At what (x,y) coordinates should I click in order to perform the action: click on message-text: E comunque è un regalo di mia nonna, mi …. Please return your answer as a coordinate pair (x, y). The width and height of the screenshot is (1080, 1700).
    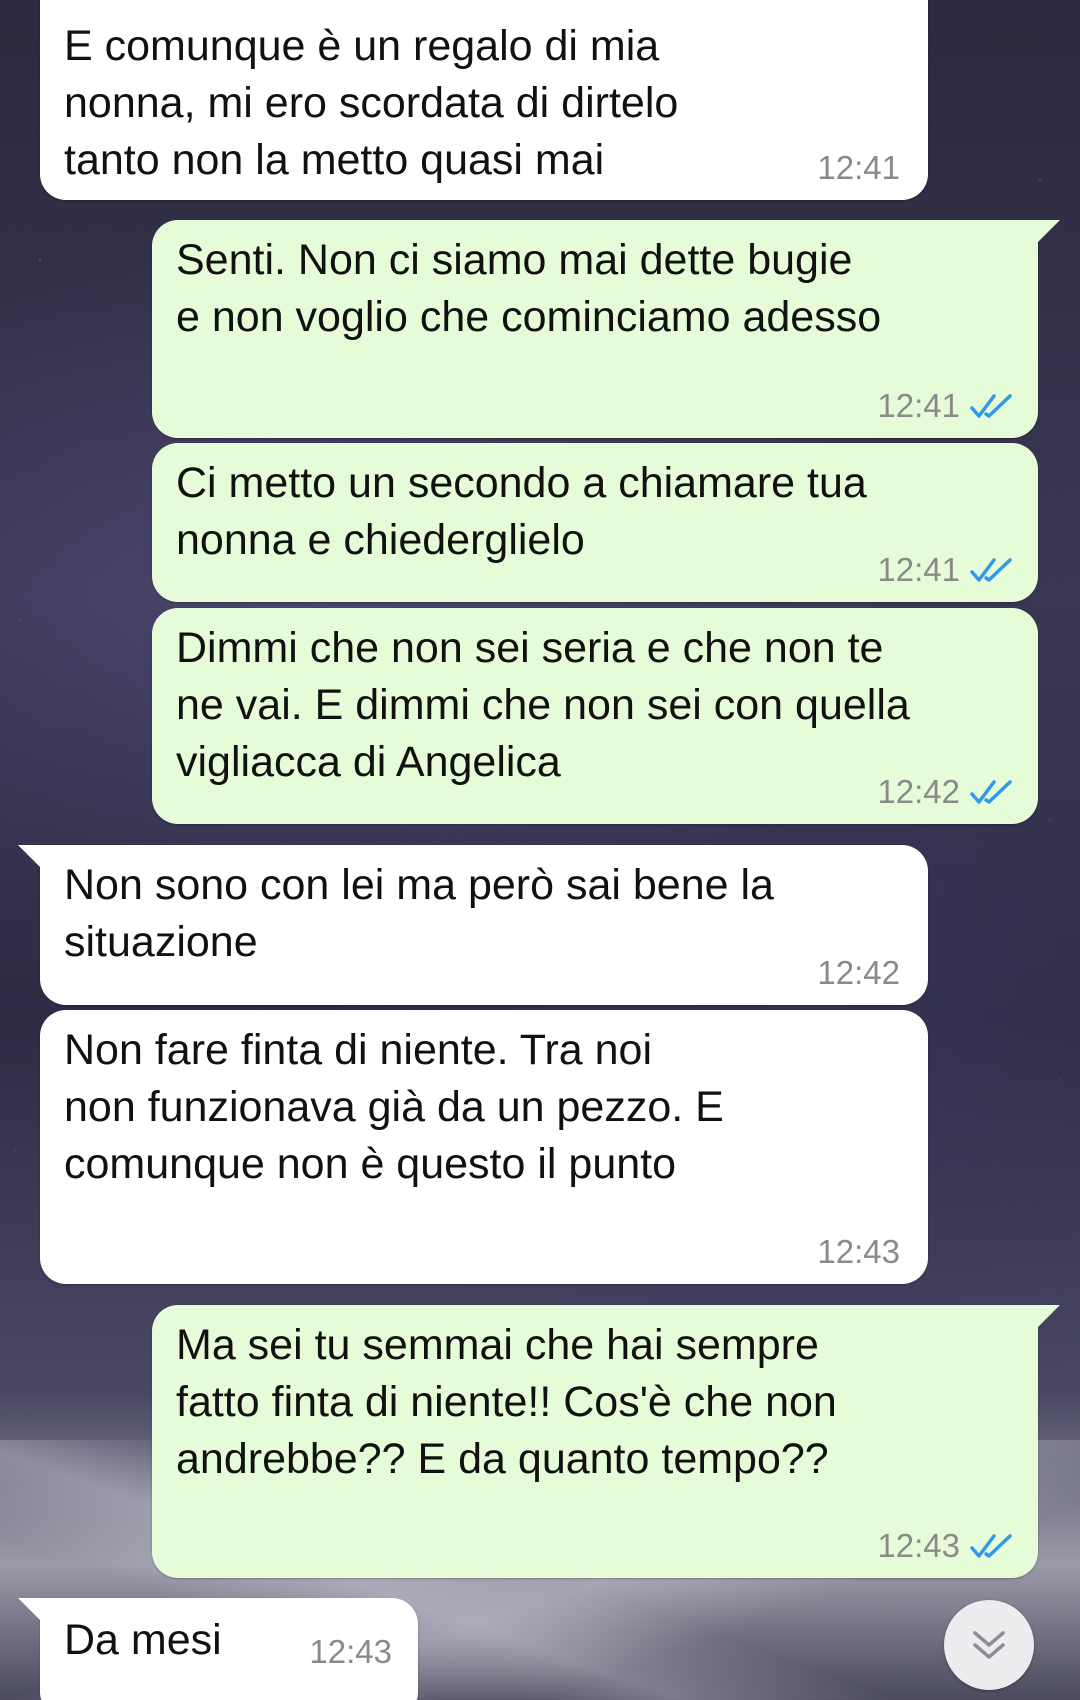
    Looking at the image, I should click on (371, 103).